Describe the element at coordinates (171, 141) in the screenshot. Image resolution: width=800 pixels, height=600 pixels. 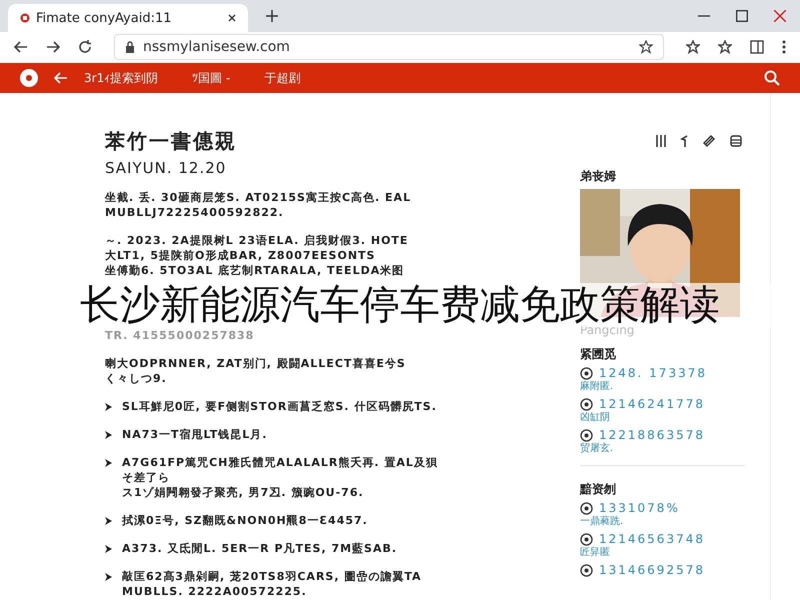
I see `article-title: 苯竹一書僡覝` at that location.